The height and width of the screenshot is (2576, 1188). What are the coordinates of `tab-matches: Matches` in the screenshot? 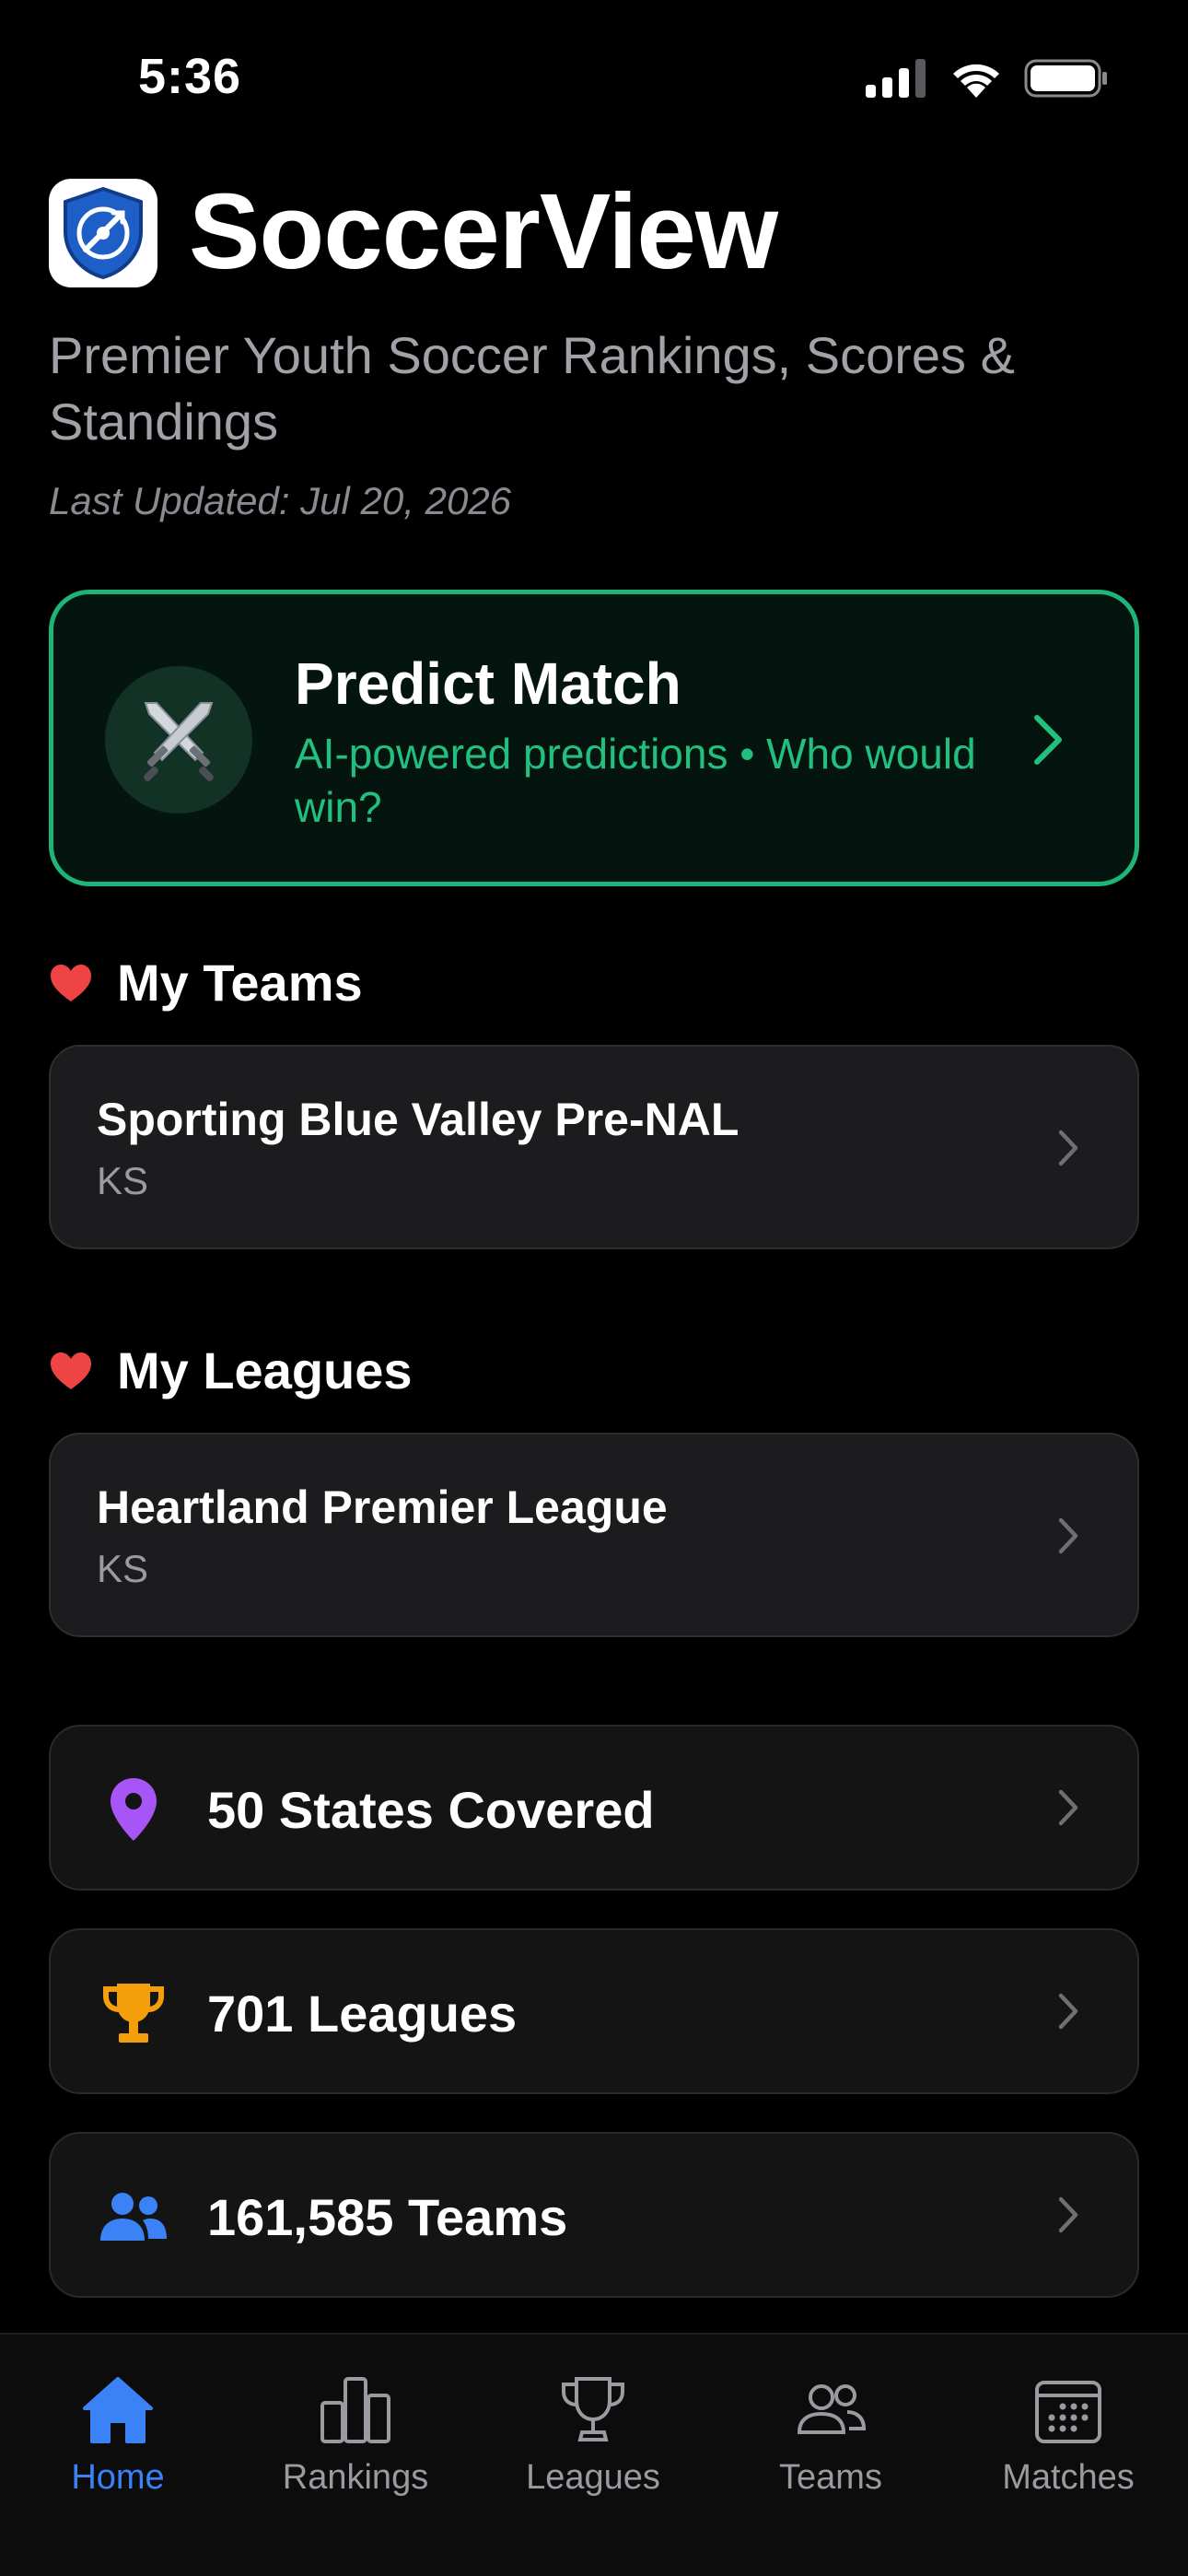 It's located at (1068, 2436).